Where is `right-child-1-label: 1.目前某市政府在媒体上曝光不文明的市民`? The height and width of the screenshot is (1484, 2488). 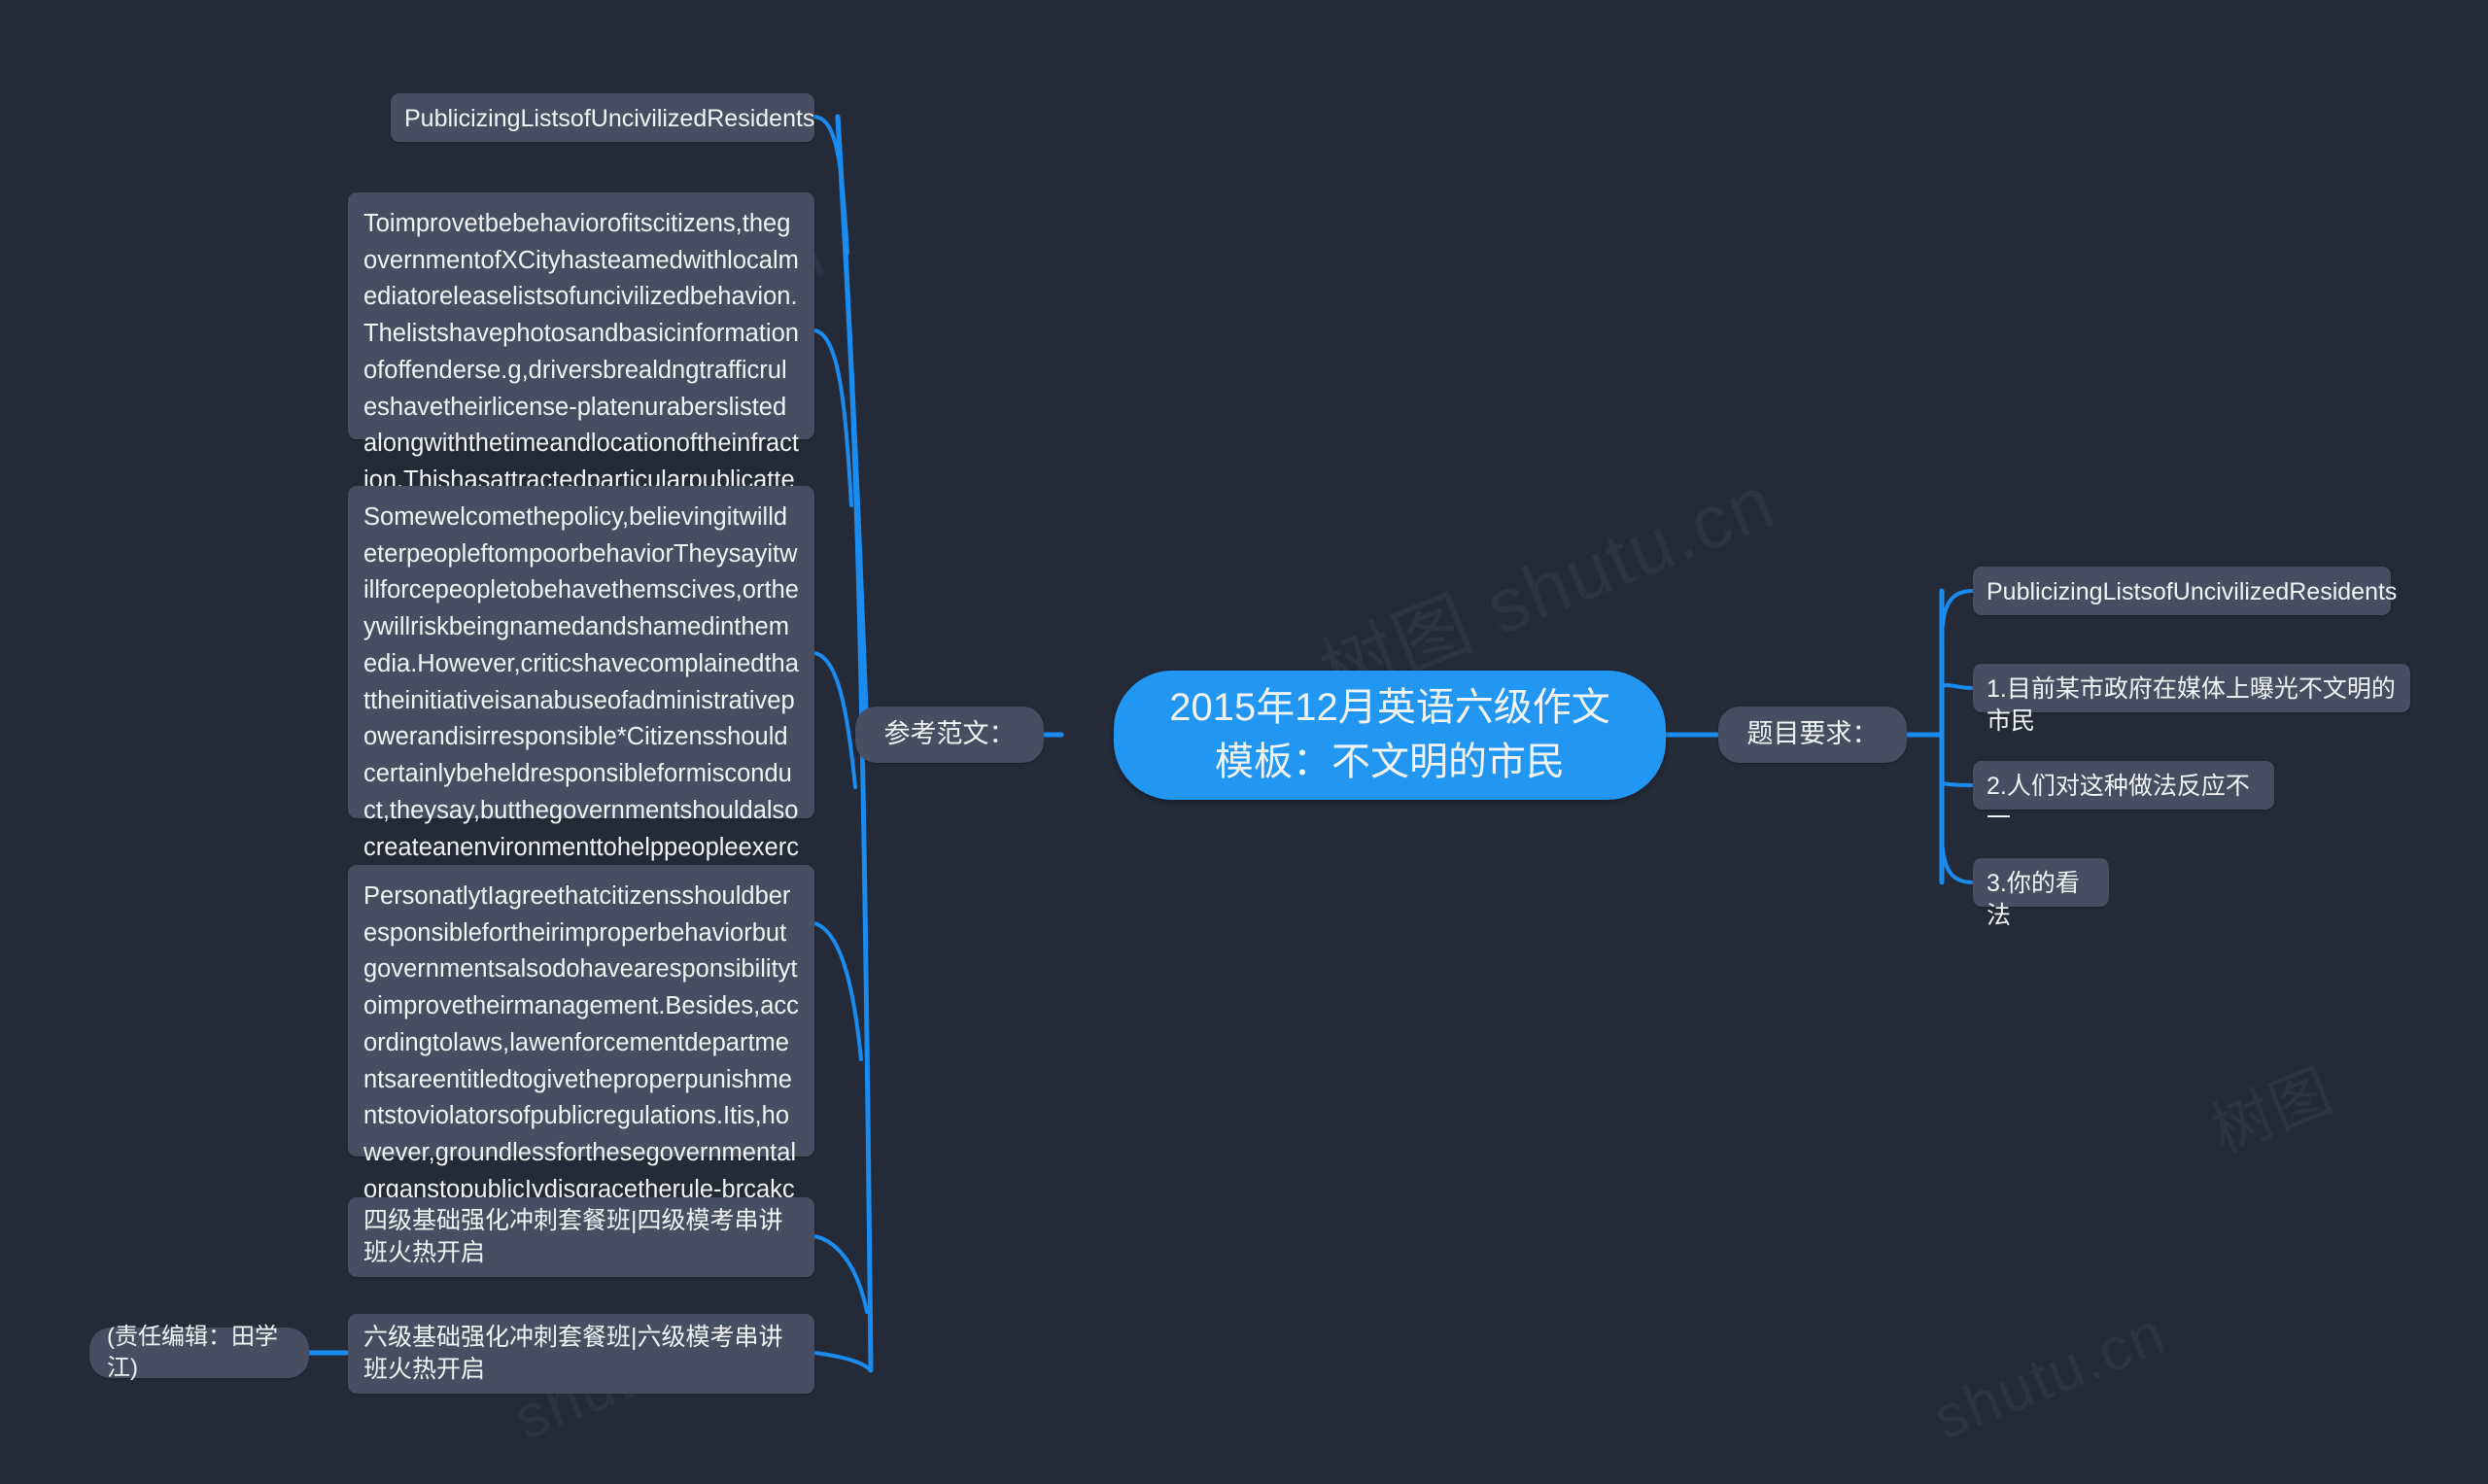 right-child-1-label: 1.目前某市政府在媒体上曝光不文明的市民 is located at coordinates (2191, 705).